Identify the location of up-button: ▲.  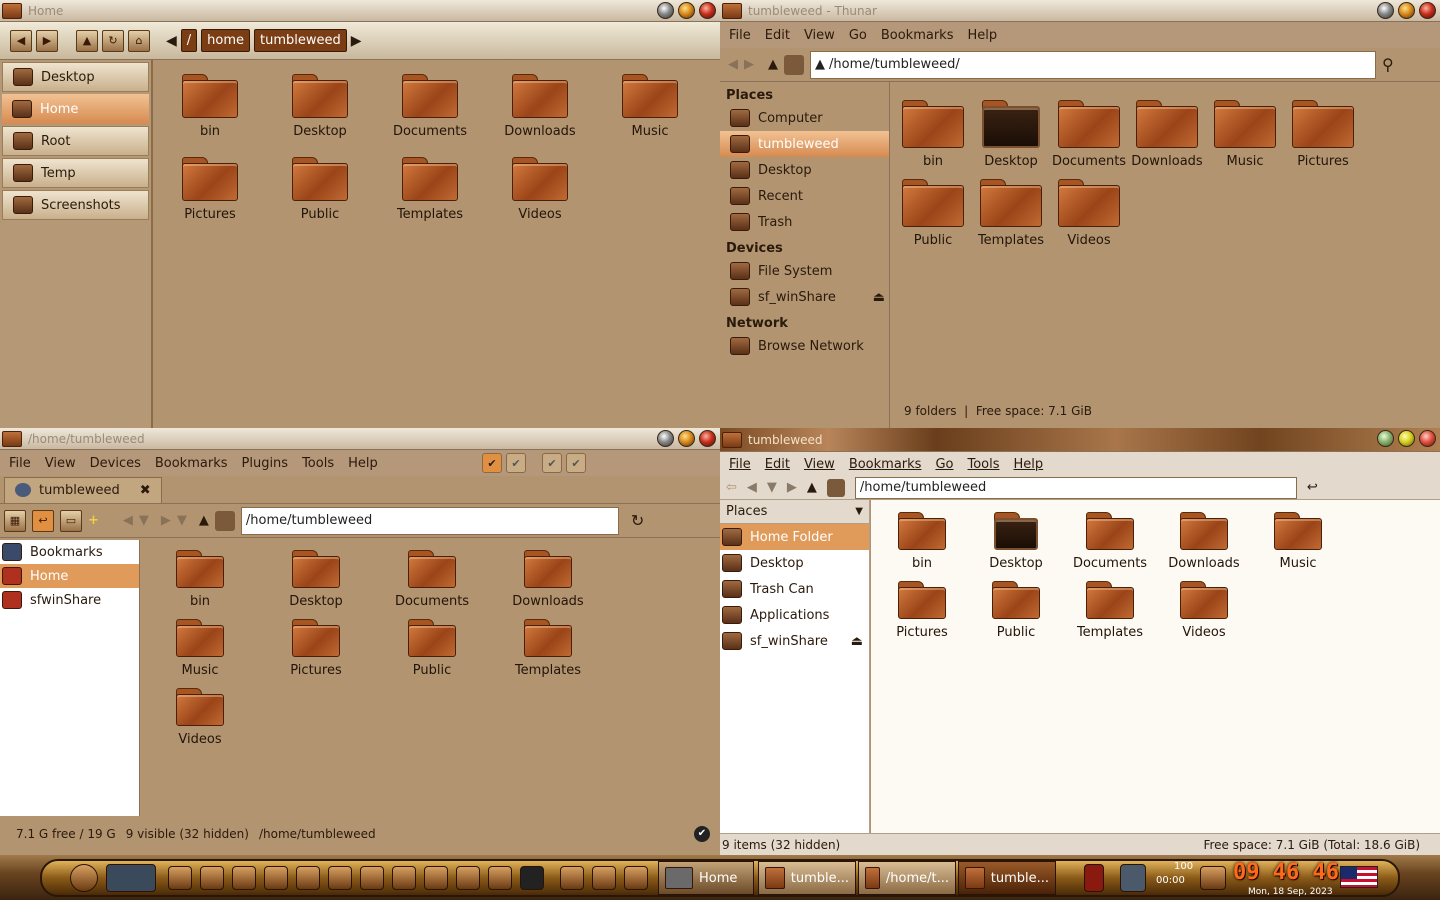
(87, 40).